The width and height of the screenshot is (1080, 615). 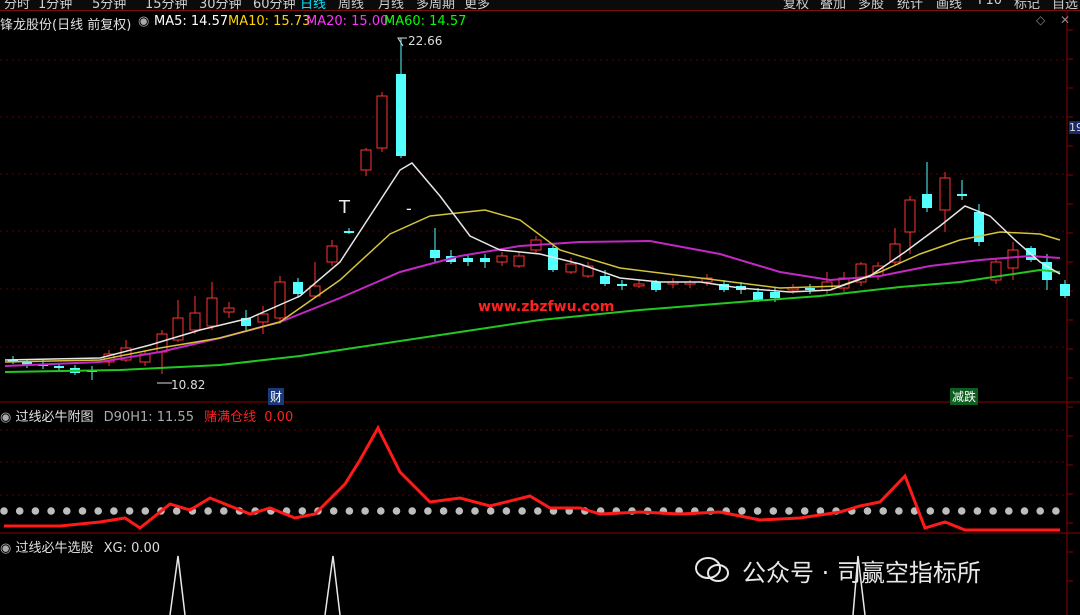 What do you see at coordinates (66, 25) in the screenshot?
I see `stock-title: 锋龙股份(日线 前复权)` at bounding box center [66, 25].